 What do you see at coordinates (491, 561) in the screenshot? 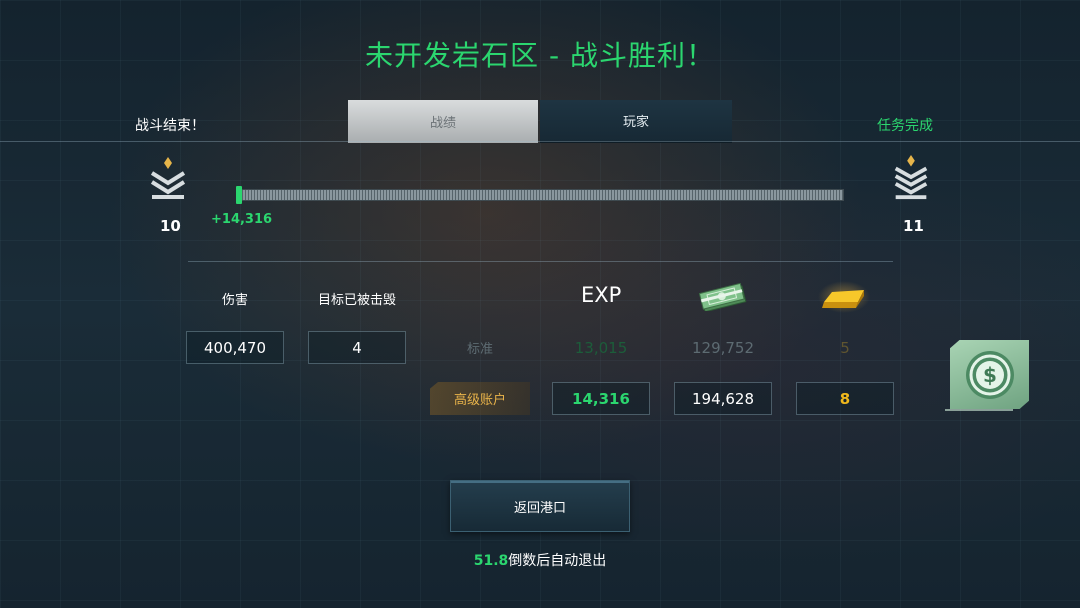
I see `countdown-seconds: 51.8` at bounding box center [491, 561].